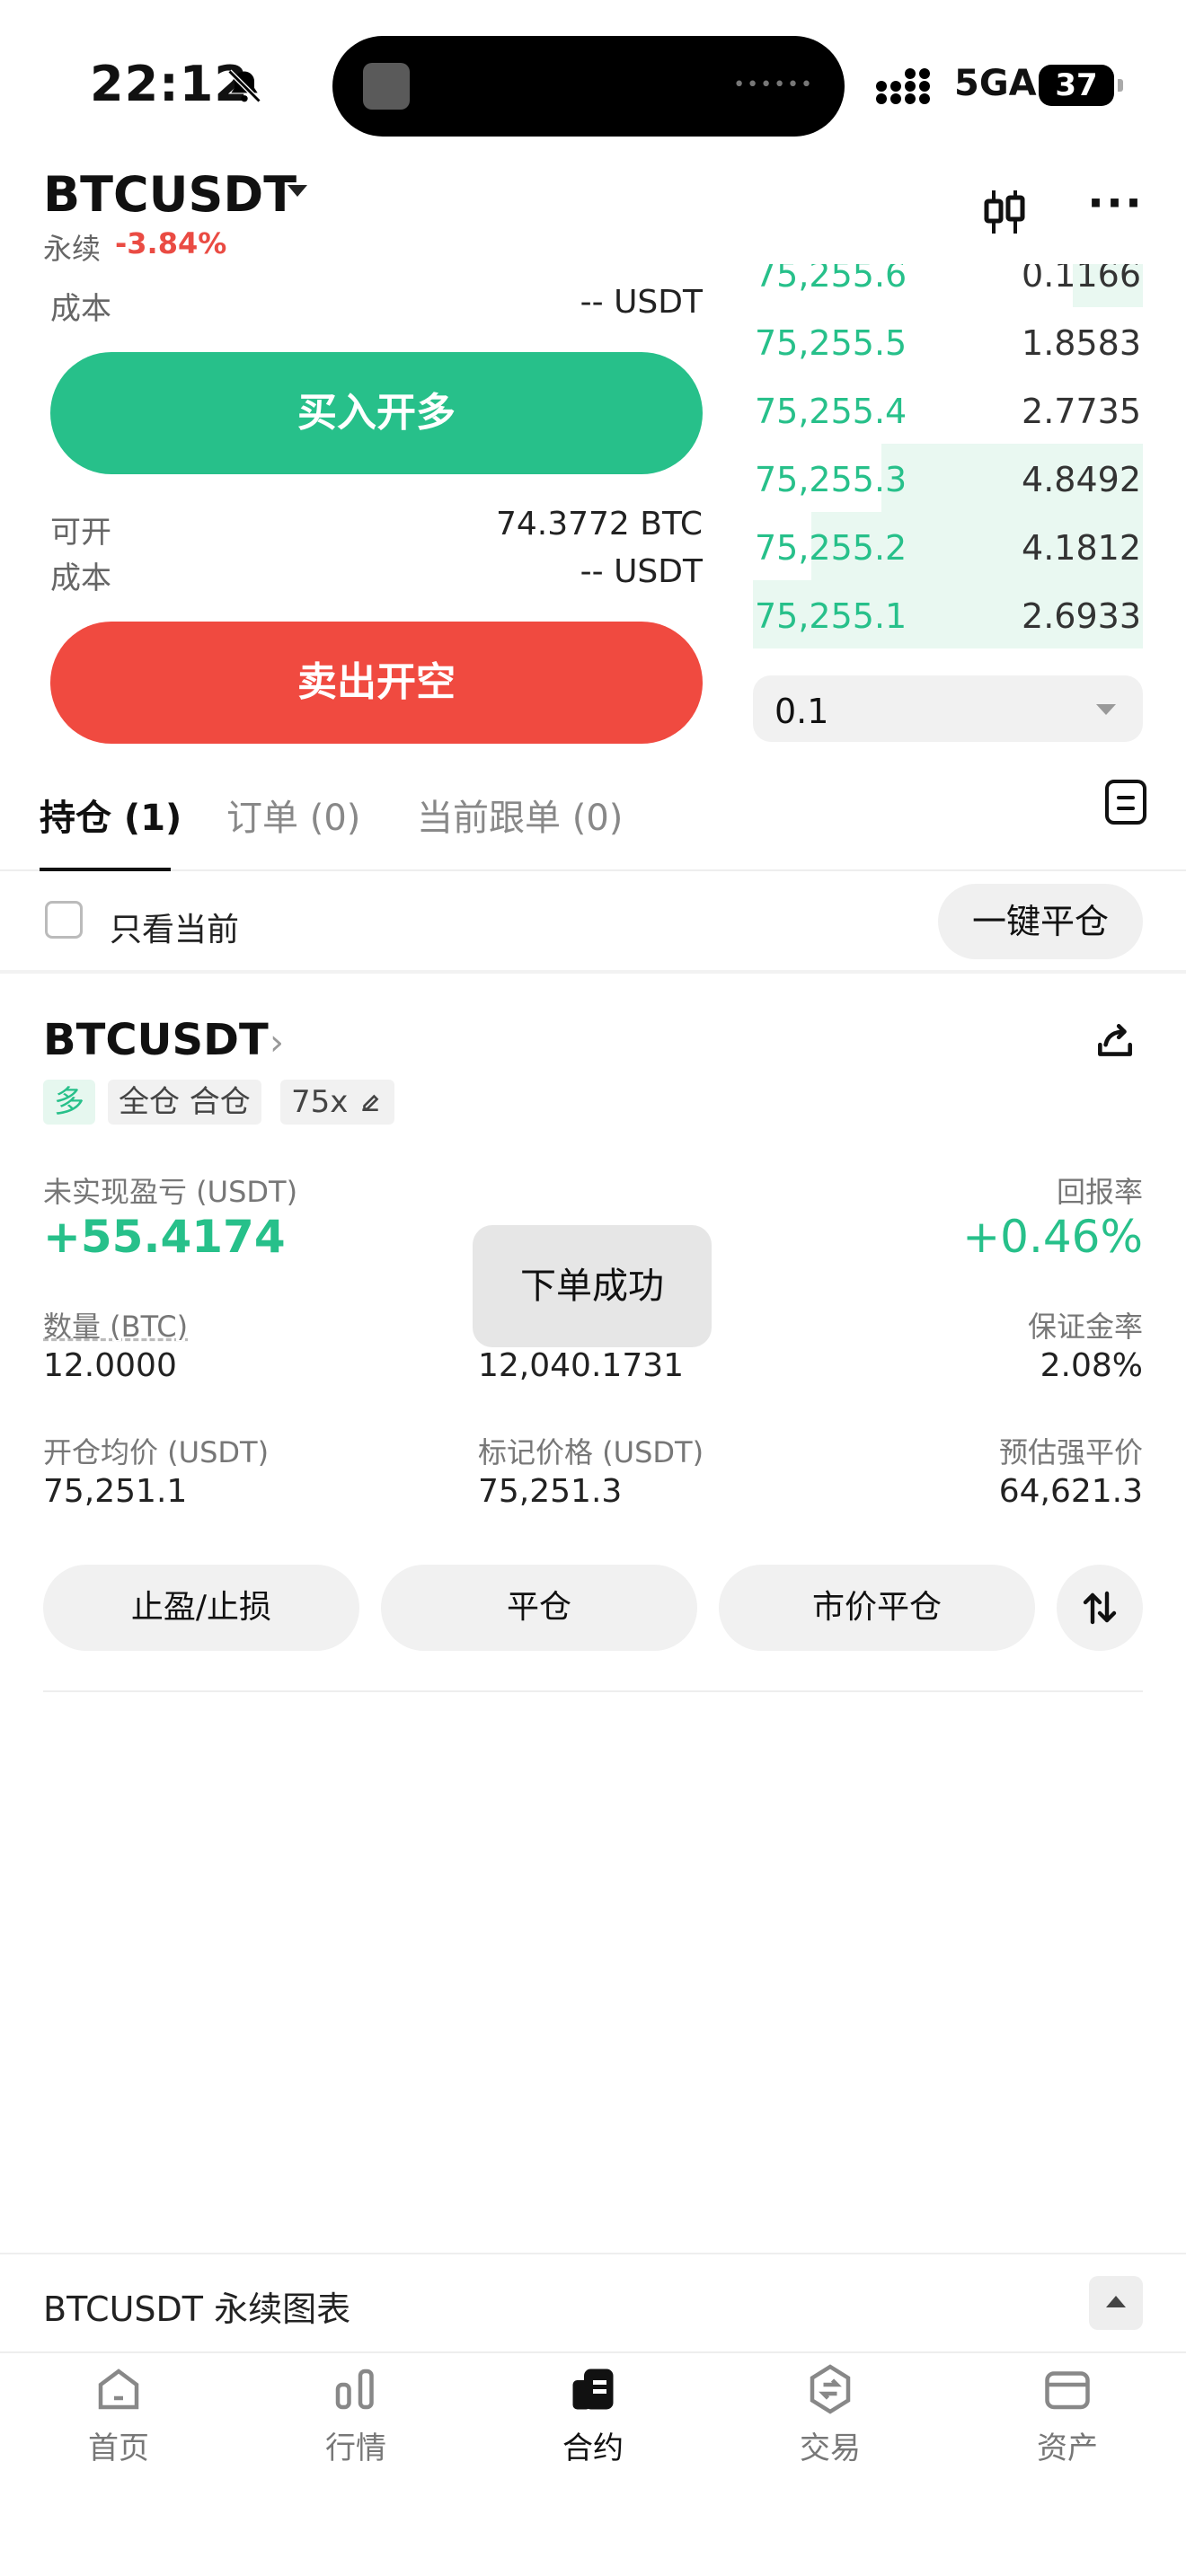 This screenshot has height=2576, width=1186. Describe the element at coordinates (356, 2414) in the screenshot. I see `nav-market: 行情` at that location.